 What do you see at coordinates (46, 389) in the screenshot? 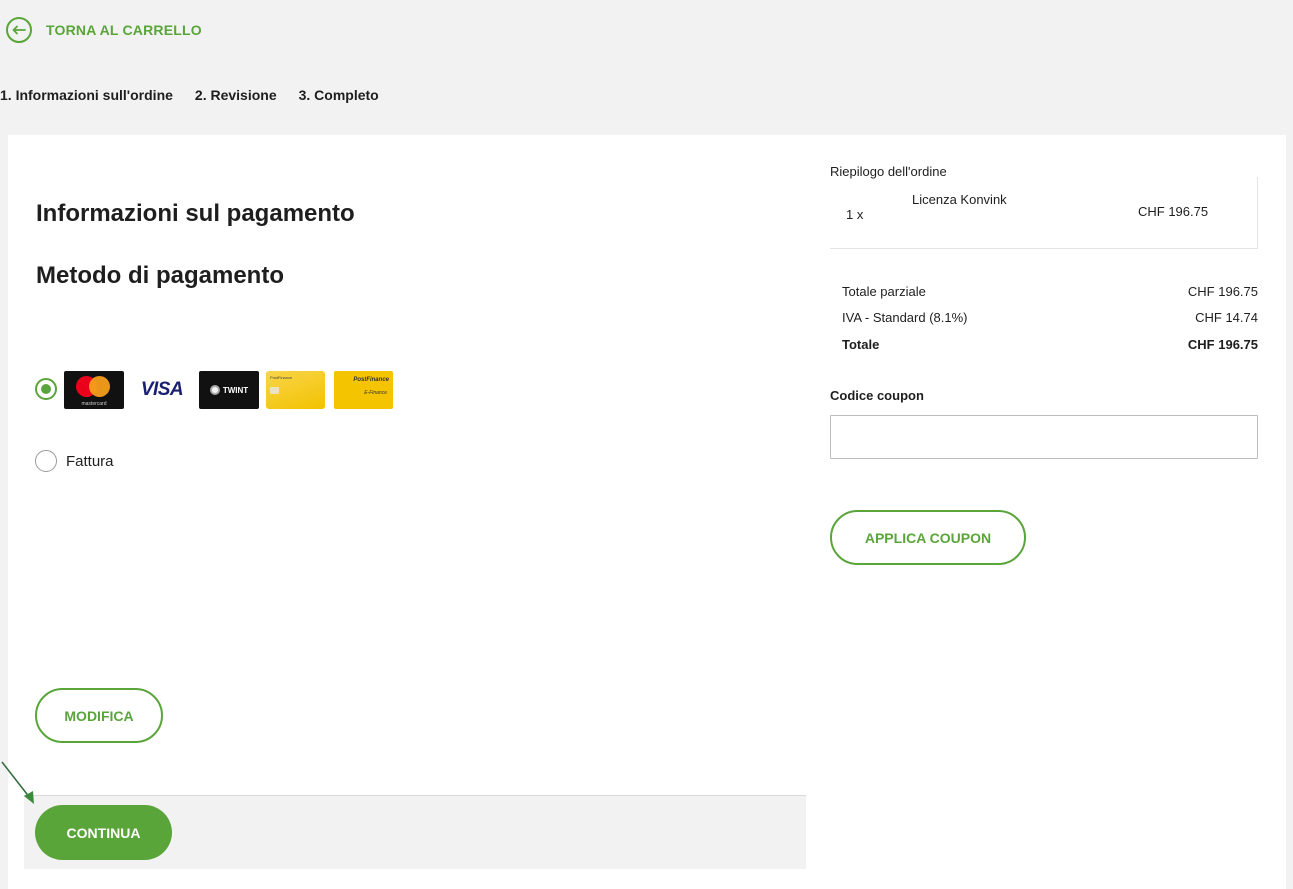
I see `card-payment-radio` at bounding box center [46, 389].